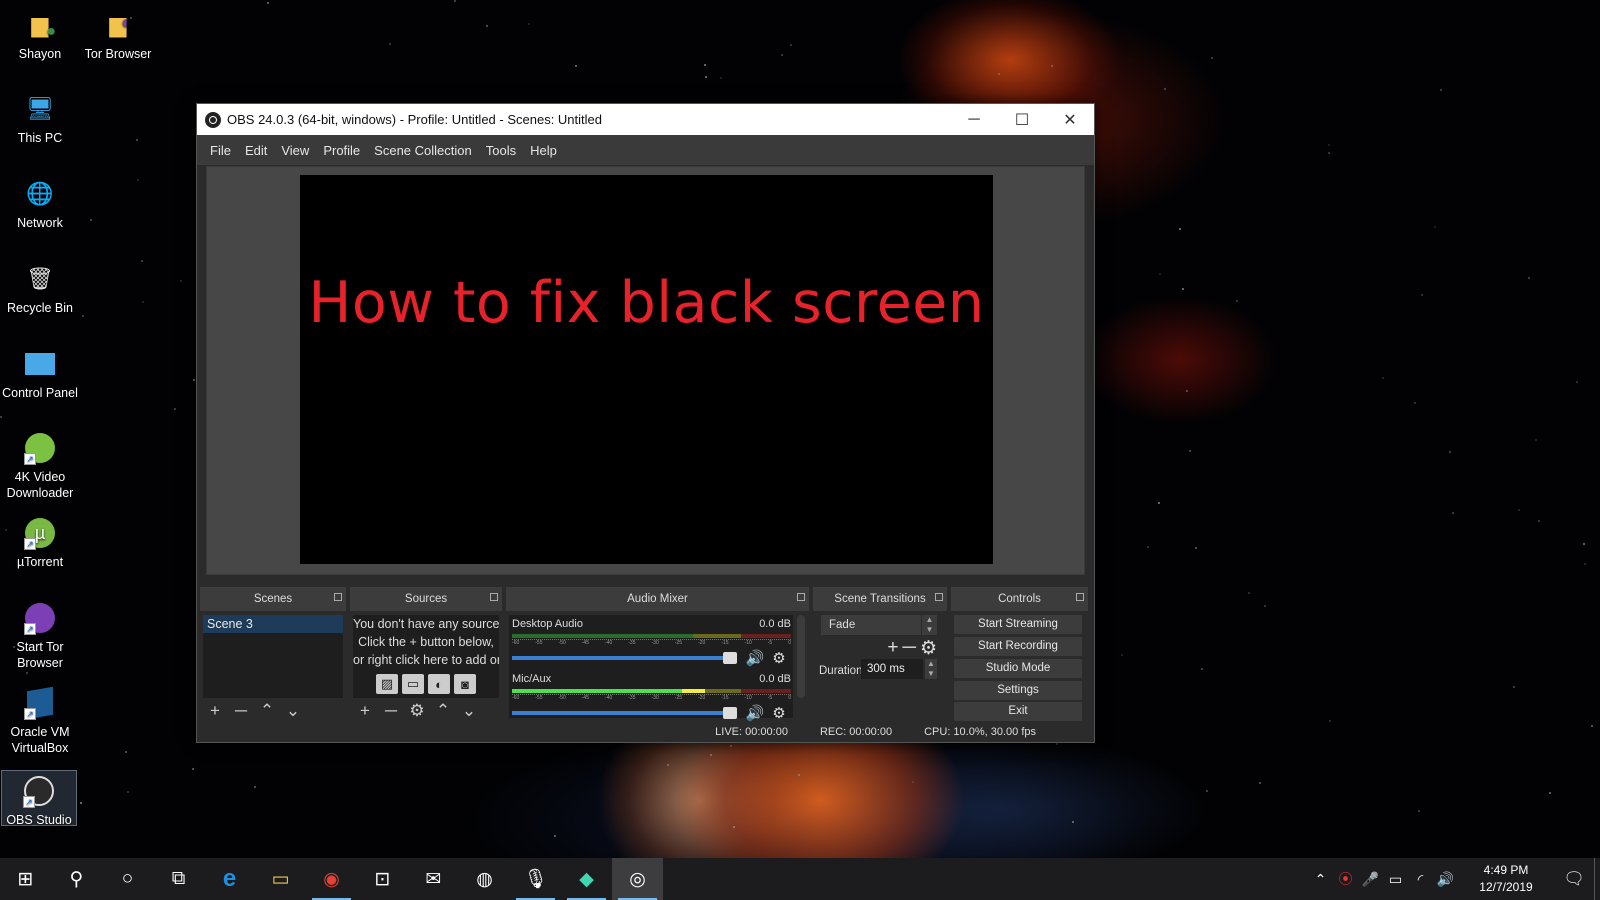  I want to click on studio-mode-button: Studio Mode, so click(1018, 668).